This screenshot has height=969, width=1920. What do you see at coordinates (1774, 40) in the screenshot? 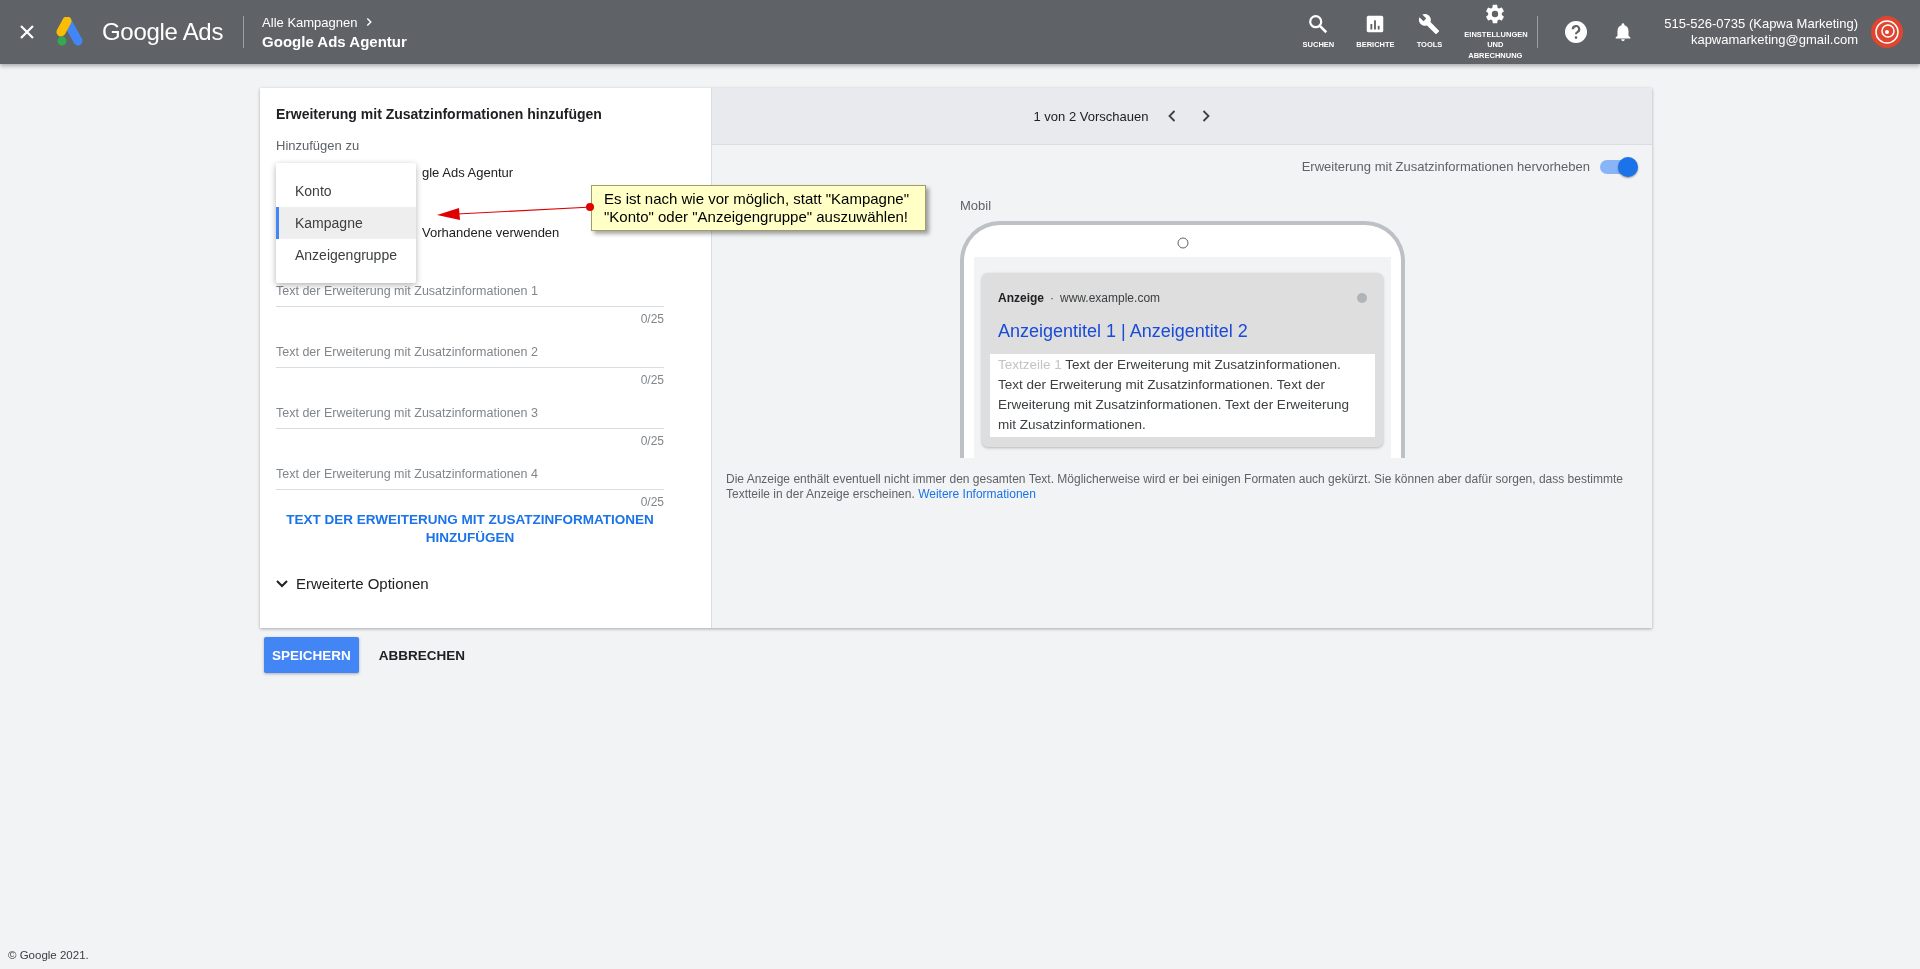
I see `account-email: kapwamarketing@gmail.com` at bounding box center [1774, 40].